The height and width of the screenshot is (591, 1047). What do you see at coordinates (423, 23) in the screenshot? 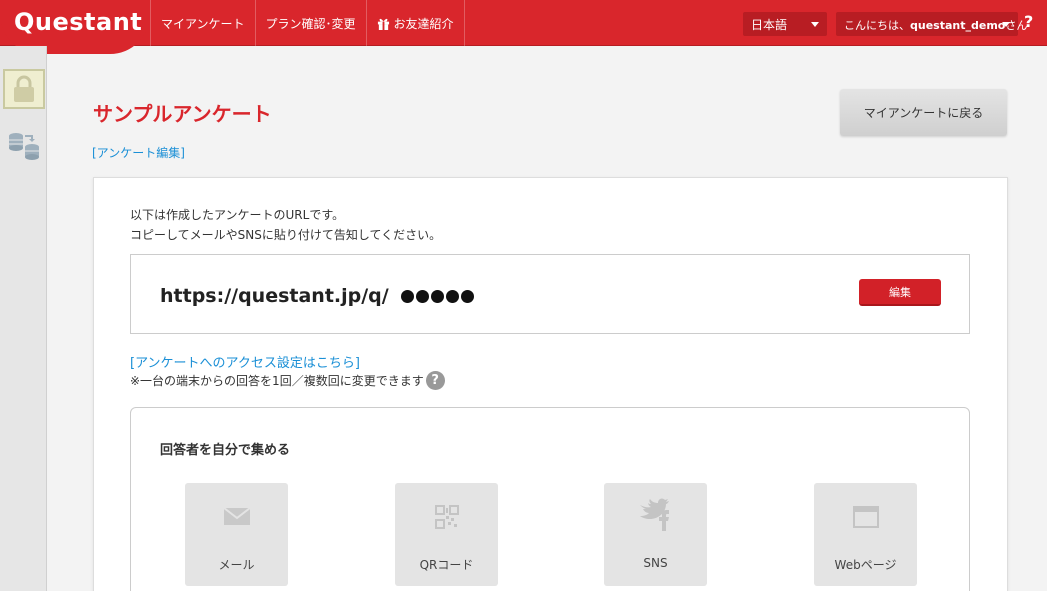
I see `nav-referral-label: お友達紹介` at bounding box center [423, 23].